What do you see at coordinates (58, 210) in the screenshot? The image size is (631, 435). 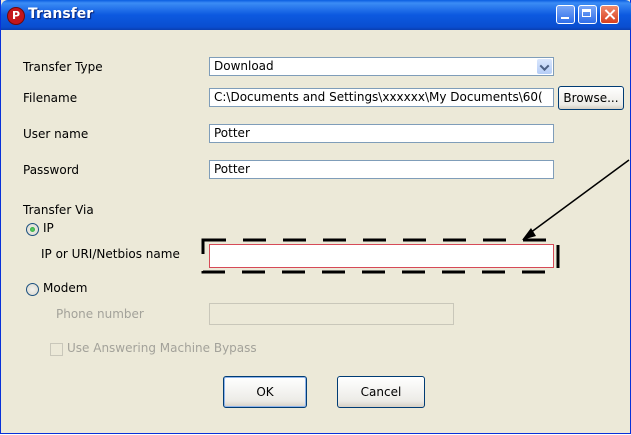 I see `transfer-via-label: Transfer Via` at bounding box center [58, 210].